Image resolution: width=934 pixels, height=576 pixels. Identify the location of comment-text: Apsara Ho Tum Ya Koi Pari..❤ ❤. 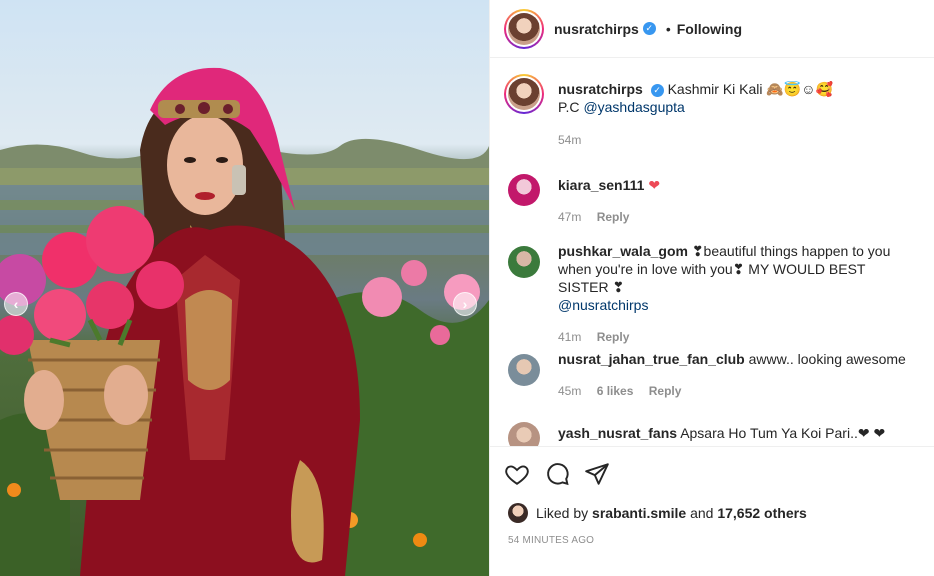
(783, 433).